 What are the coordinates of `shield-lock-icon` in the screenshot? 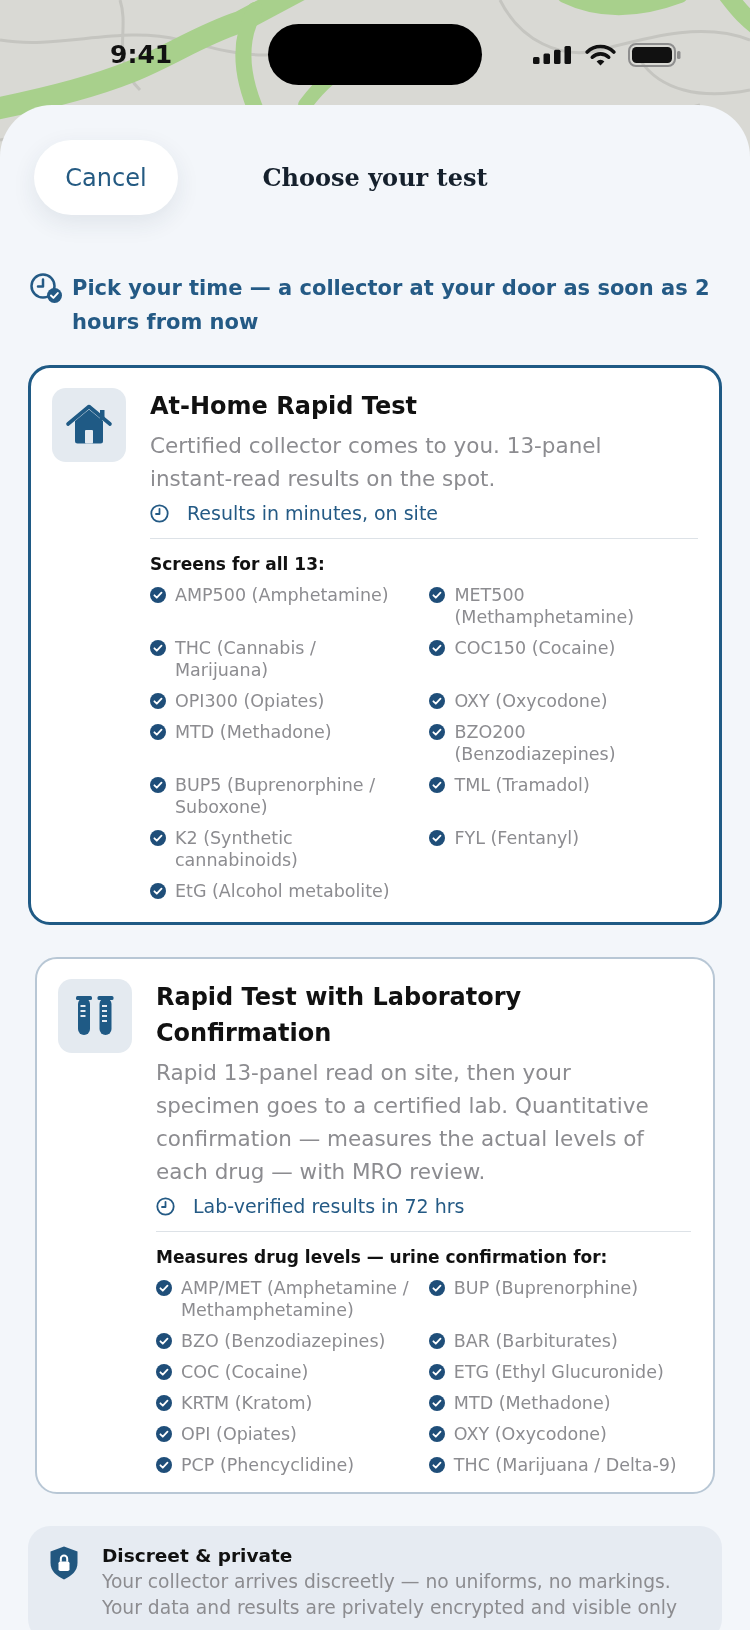 It's located at (64, 1563).